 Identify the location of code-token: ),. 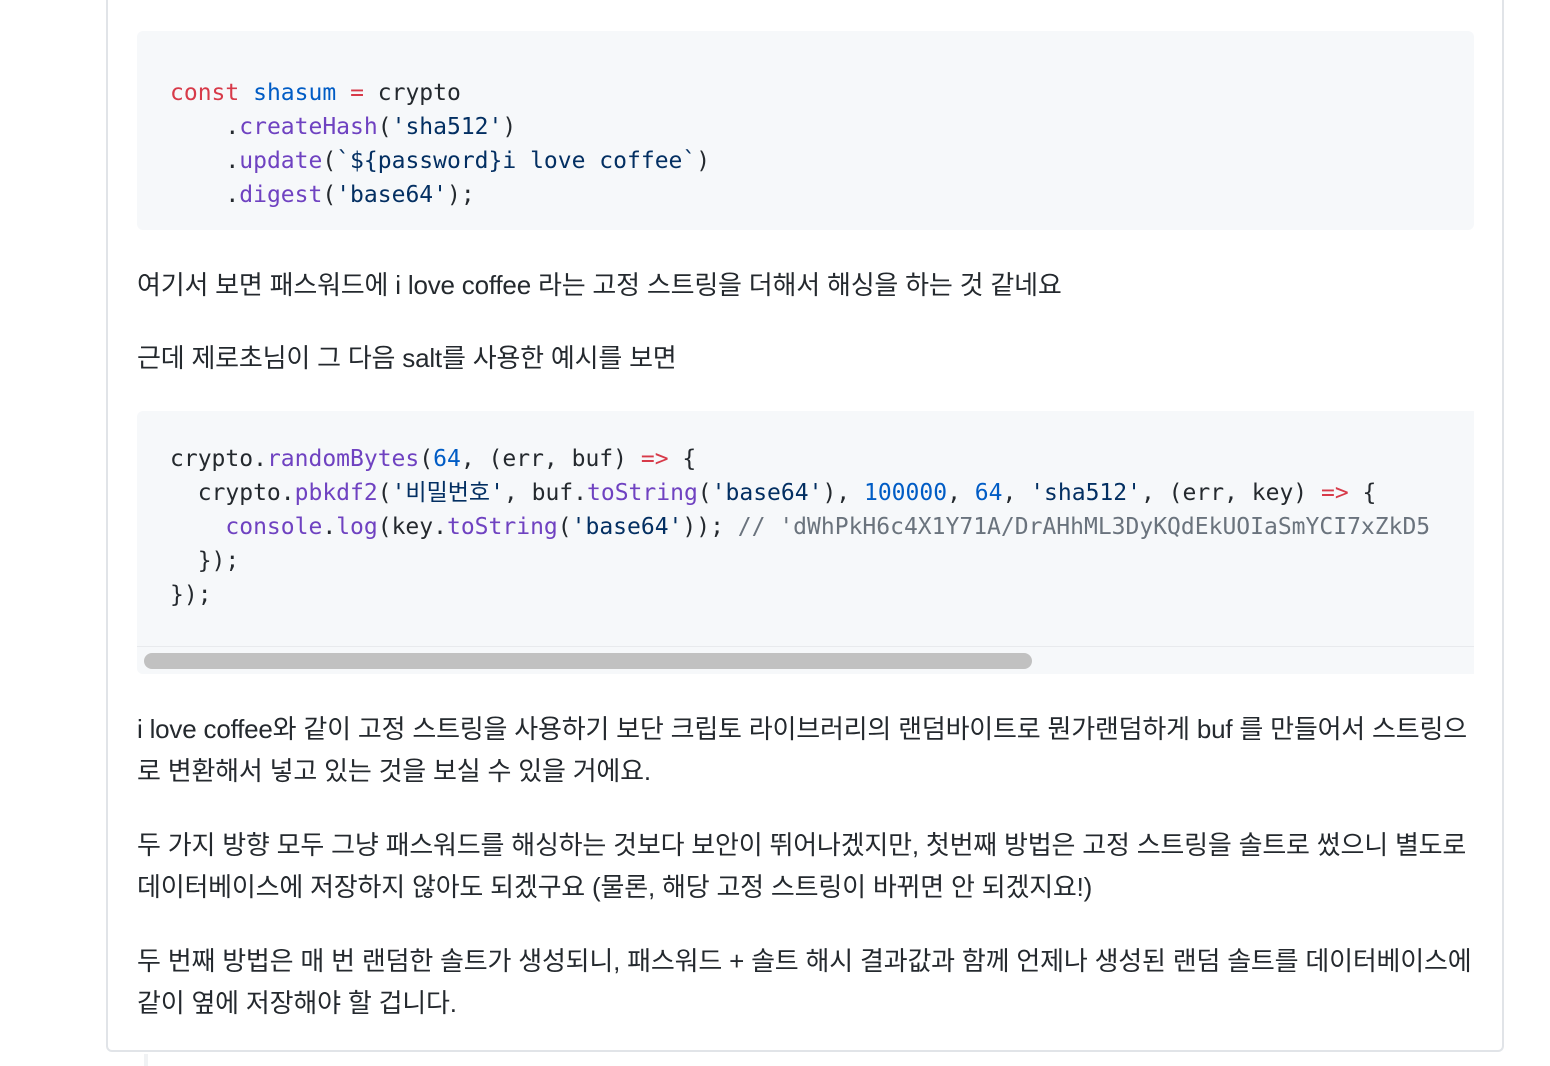
(843, 493).